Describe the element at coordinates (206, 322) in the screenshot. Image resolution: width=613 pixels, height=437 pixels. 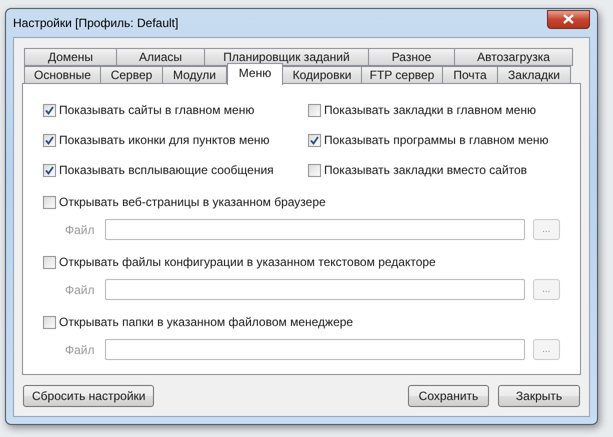
I see `checkbox-label: Открывать папки в указанном файловом менеджере` at that location.